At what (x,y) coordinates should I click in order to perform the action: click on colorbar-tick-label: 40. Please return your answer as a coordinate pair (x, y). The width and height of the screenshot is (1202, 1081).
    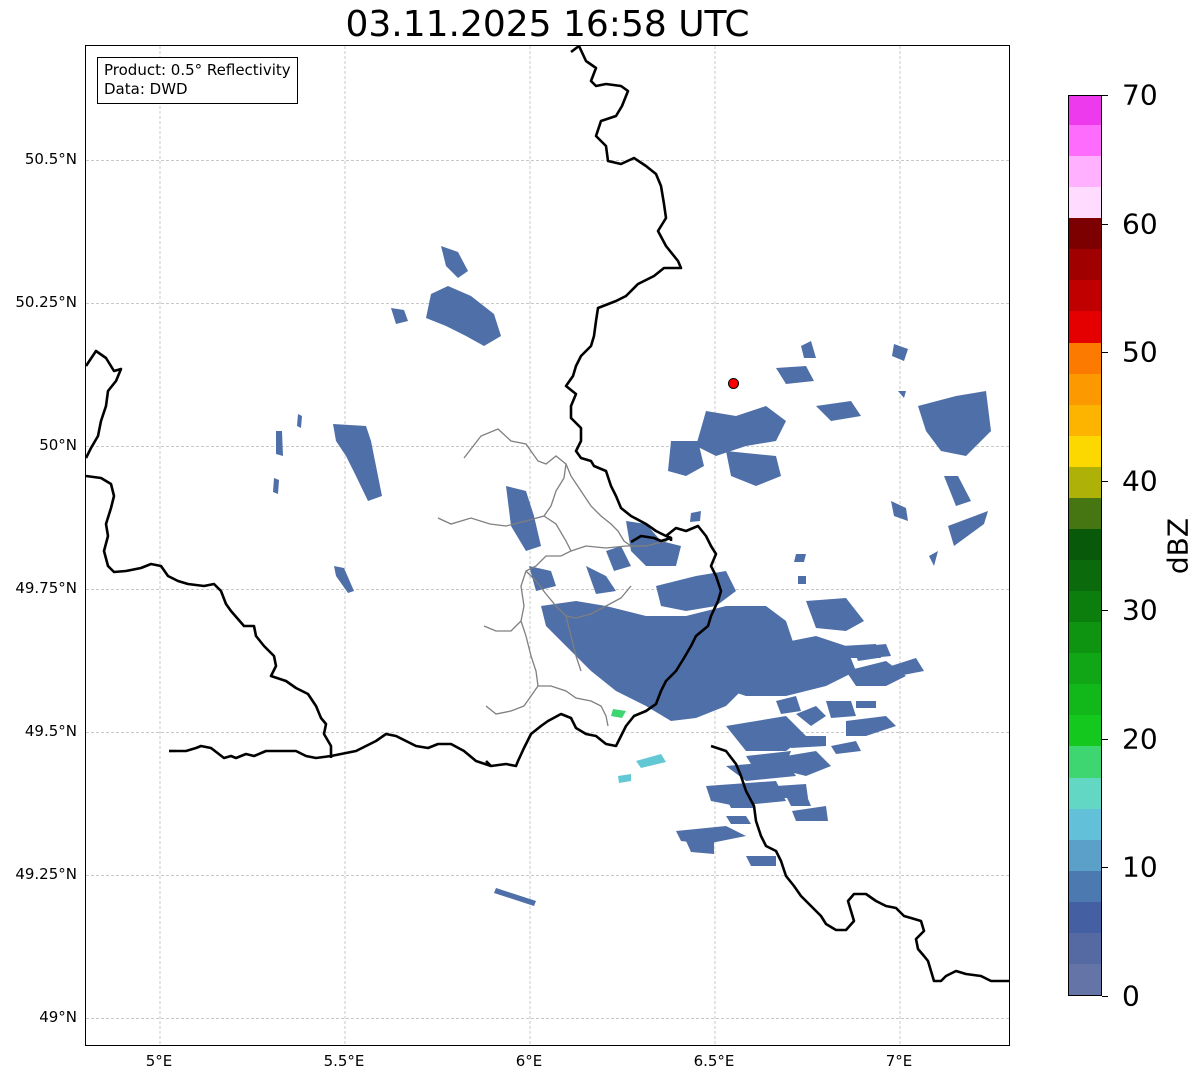
    Looking at the image, I should click on (1140, 481).